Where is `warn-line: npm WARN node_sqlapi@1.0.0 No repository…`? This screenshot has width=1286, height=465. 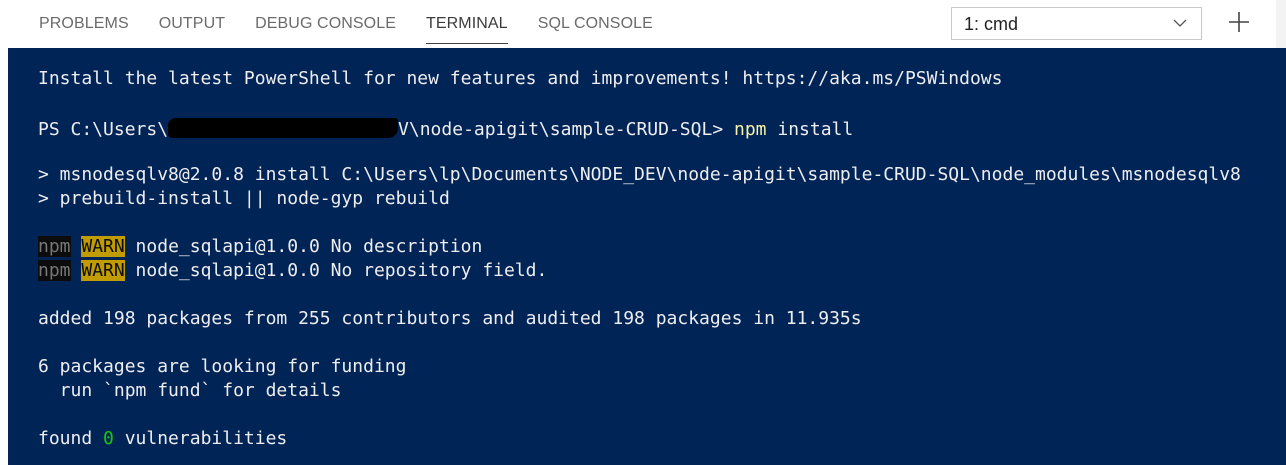
warn-line: npm WARN node_sqlapi@1.0.0 No repository… is located at coordinates (292, 271).